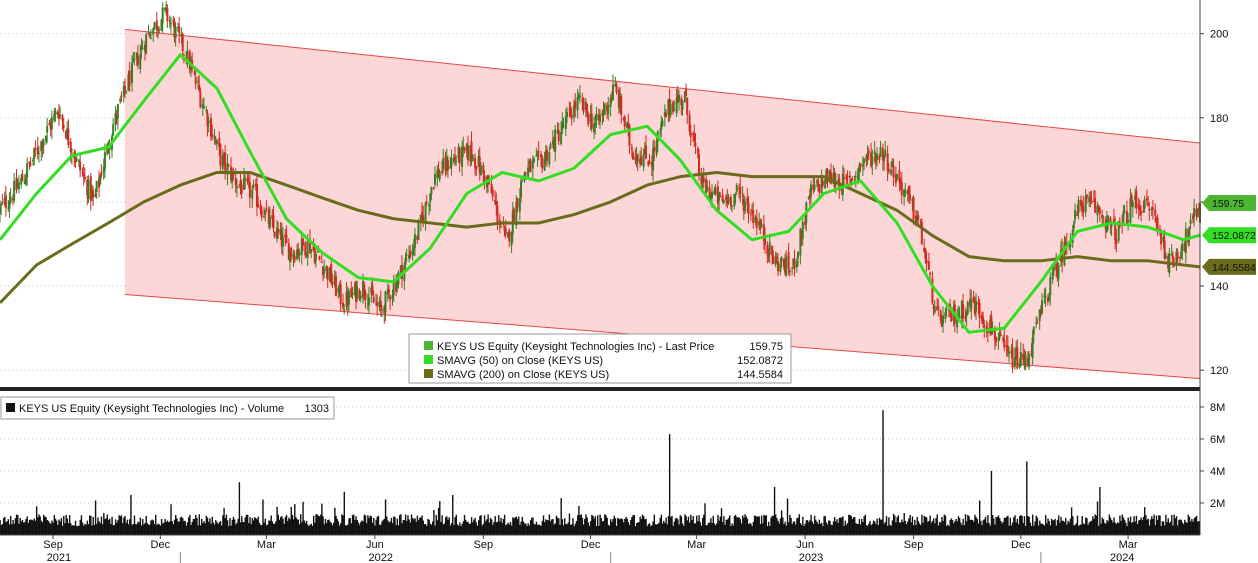 Image resolution: width=1258 pixels, height=563 pixels. I want to click on price-tags: 159.75 152.0872 144.5584, so click(1229, 234).